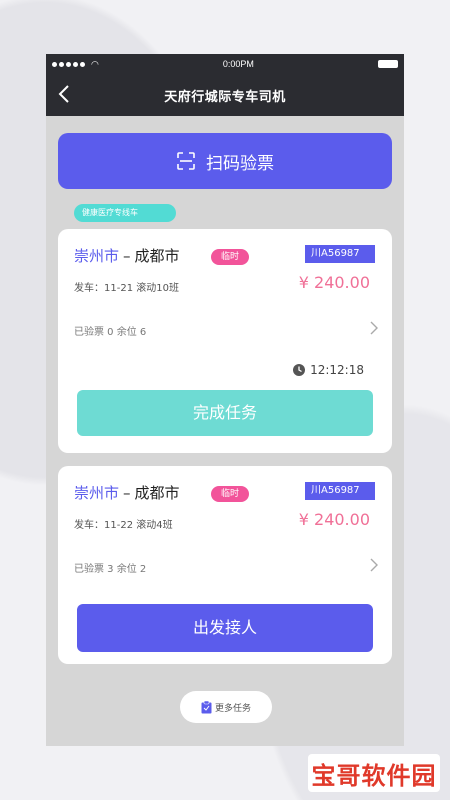 Image resolution: width=450 pixels, height=800 pixels. Describe the element at coordinates (387, 64) in the screenshot. I see `battery-icon` at that location.